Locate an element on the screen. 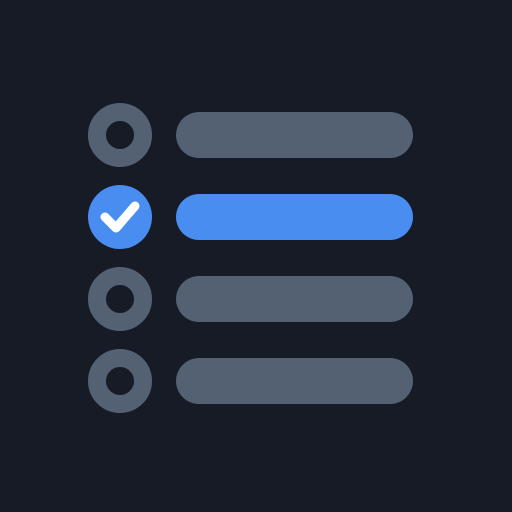  item-text-placeholder-active is located at coordinates (294, 217).